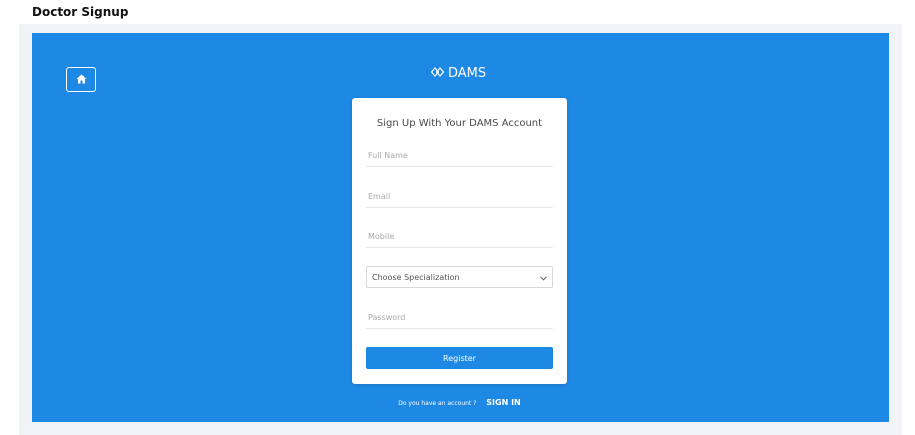 This screenshot has height=435, width=915. What do you see at coordinates (543, 277) in the screenshot?
I see `chevron-down-icon` at bounding box center [543, 277].